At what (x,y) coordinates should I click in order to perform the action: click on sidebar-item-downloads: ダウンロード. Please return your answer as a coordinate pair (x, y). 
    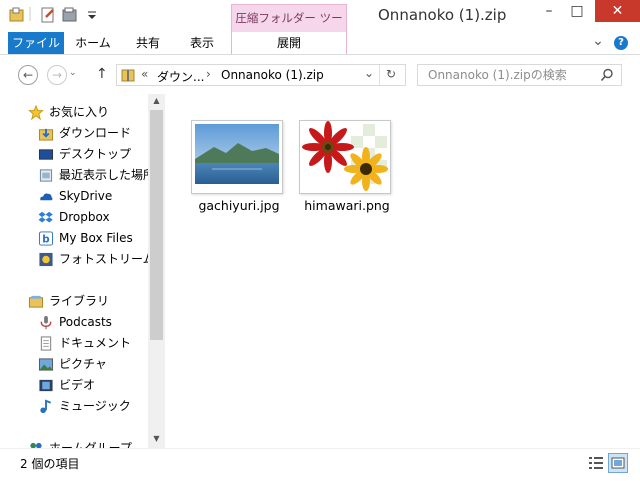
    Looking at the image, I should click on (82, 133).